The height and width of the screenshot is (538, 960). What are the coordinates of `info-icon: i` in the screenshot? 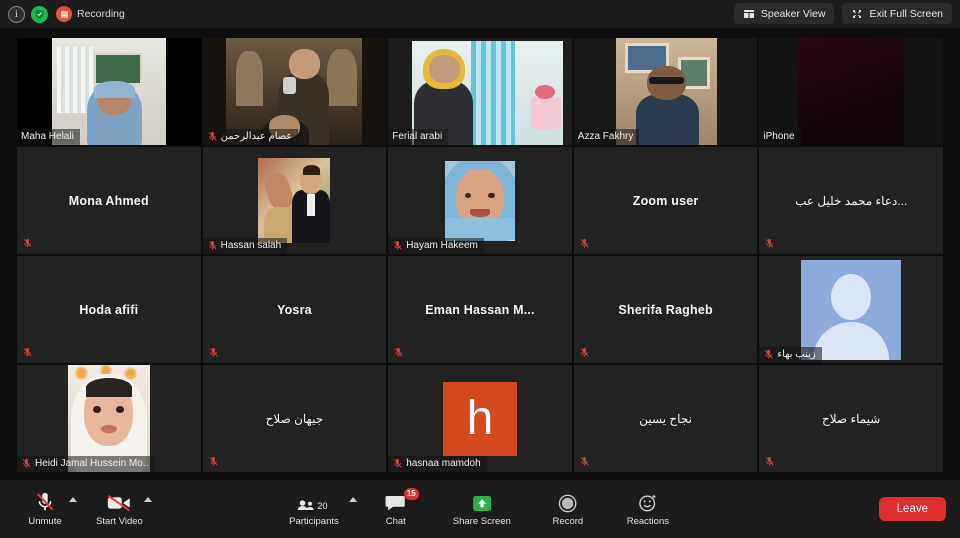 It's located at (16, 14).